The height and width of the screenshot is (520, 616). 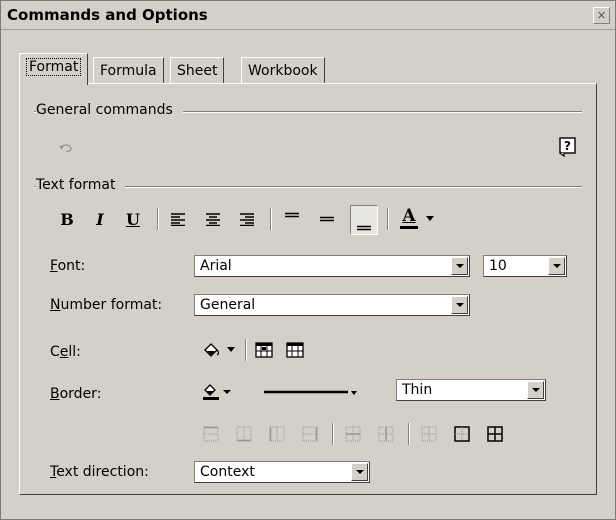 I want to click on tab-format-label: Format, so click(x=54, y=67).